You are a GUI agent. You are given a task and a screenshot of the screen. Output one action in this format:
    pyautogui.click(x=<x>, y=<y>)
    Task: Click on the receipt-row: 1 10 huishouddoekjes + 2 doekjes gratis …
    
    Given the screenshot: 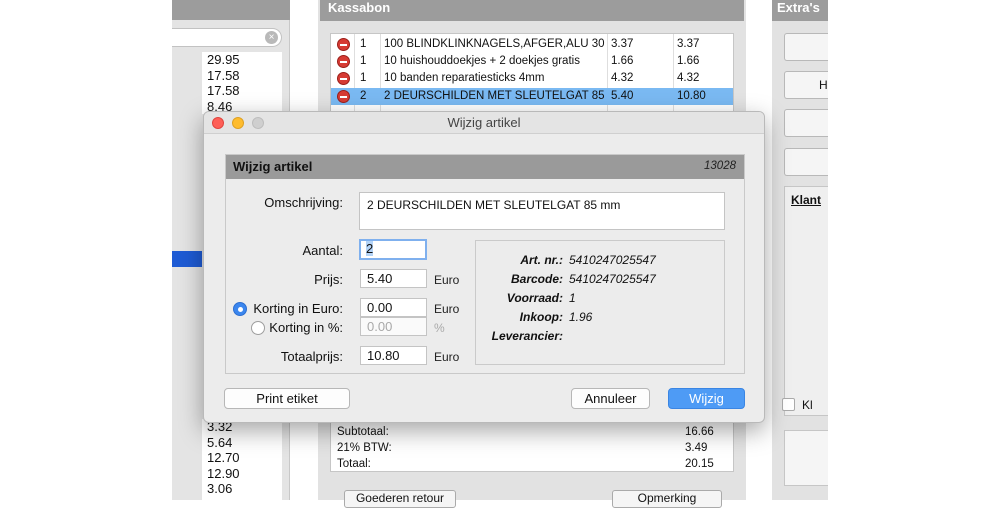 What is the action you would take?
    pyautogui.click(x=532, y=61)
    